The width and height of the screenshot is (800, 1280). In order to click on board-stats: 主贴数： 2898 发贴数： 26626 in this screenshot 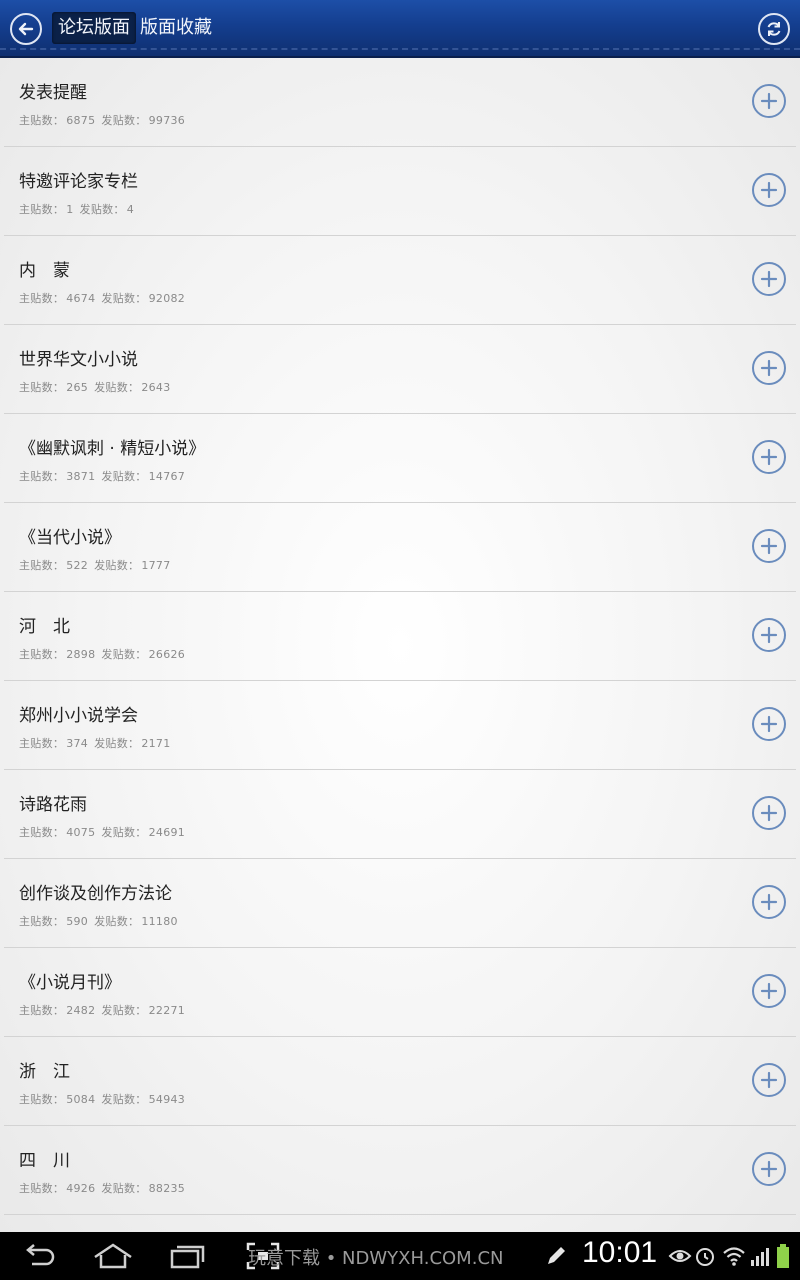, I will do `click(105, 654)`.